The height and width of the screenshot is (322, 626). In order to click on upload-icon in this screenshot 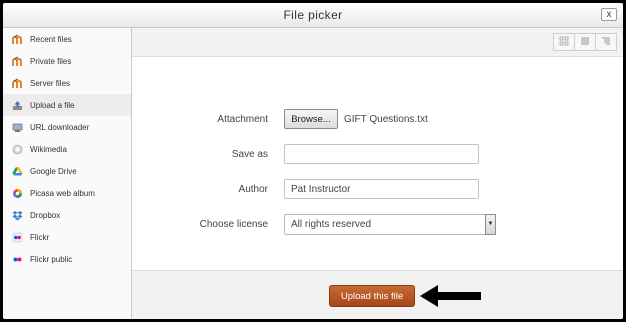, I will do `click(17, 105)`.